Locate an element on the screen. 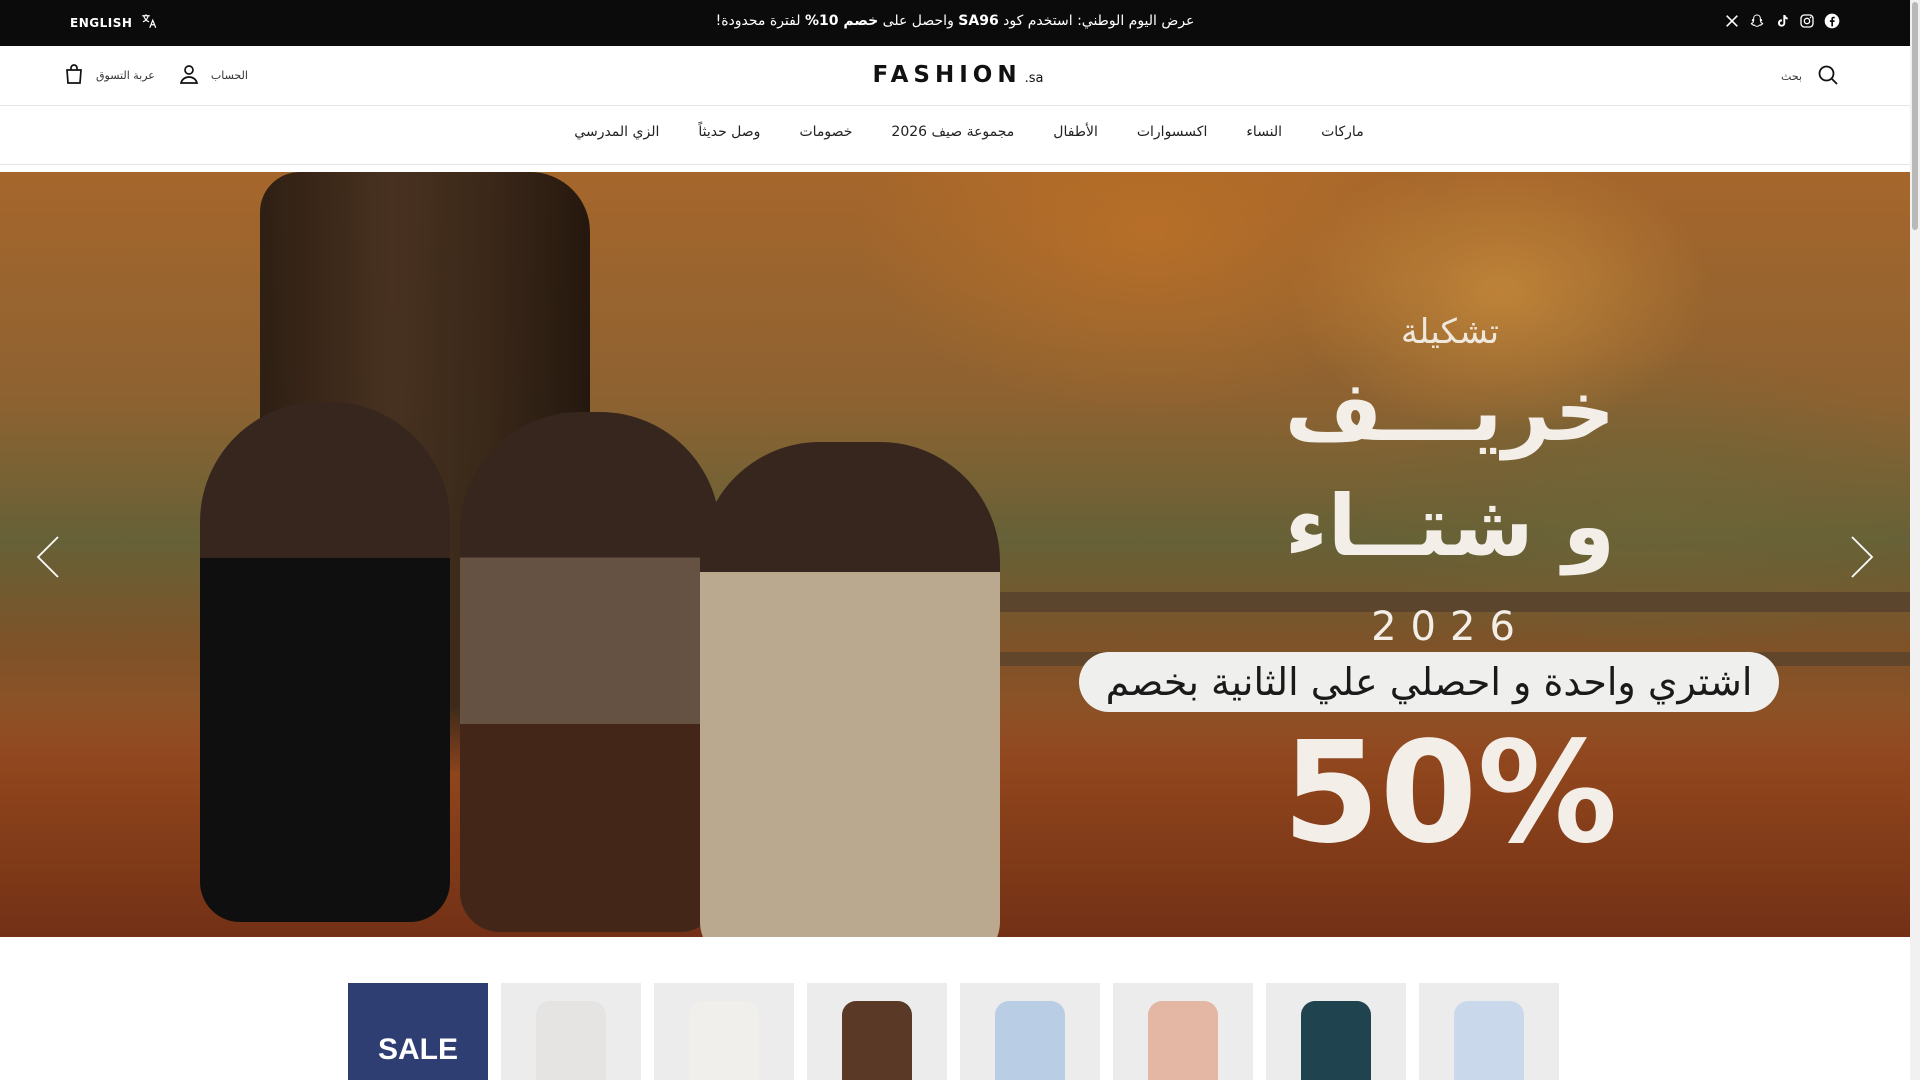  nav-item-summer-collection: مجموعة صيف 2026 is located at coordinates (952, 132).